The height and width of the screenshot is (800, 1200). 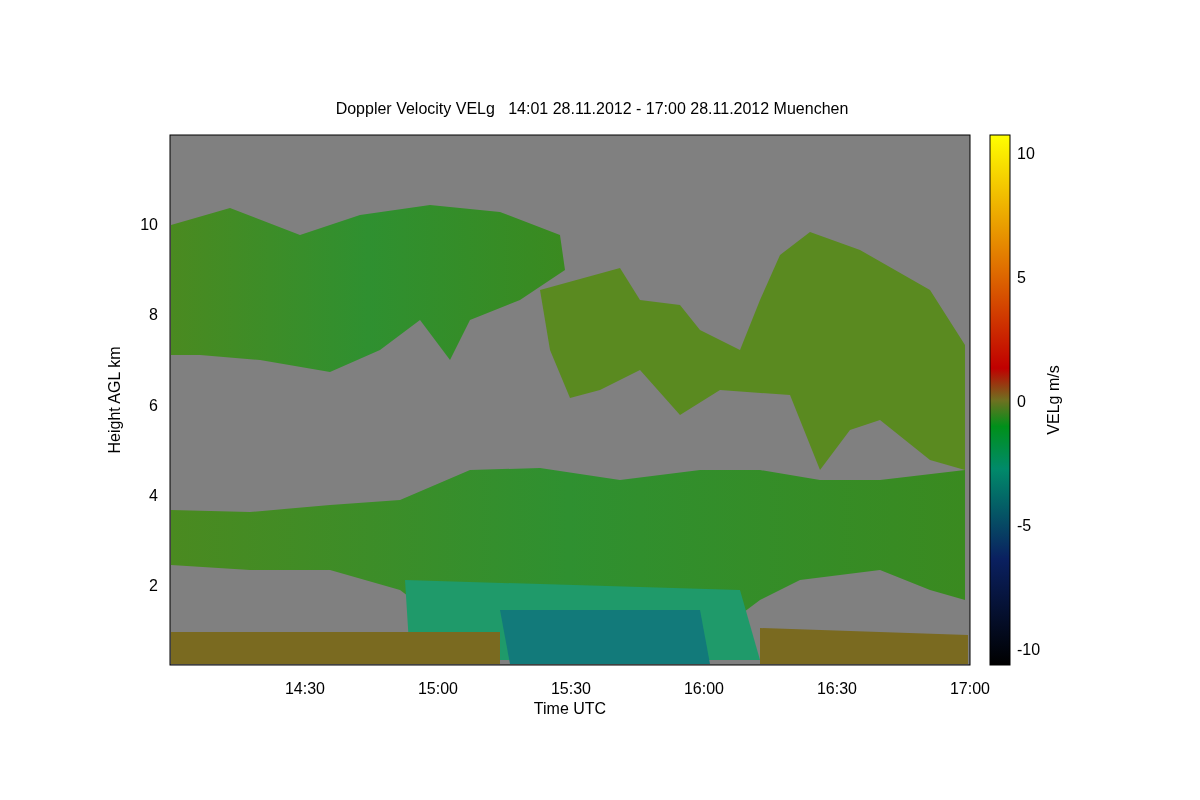 What do you see at coordinates (1026, 153) in the screenshot?
I see `colorbar-tick-label: 10` at bounding box center [1026, 153].